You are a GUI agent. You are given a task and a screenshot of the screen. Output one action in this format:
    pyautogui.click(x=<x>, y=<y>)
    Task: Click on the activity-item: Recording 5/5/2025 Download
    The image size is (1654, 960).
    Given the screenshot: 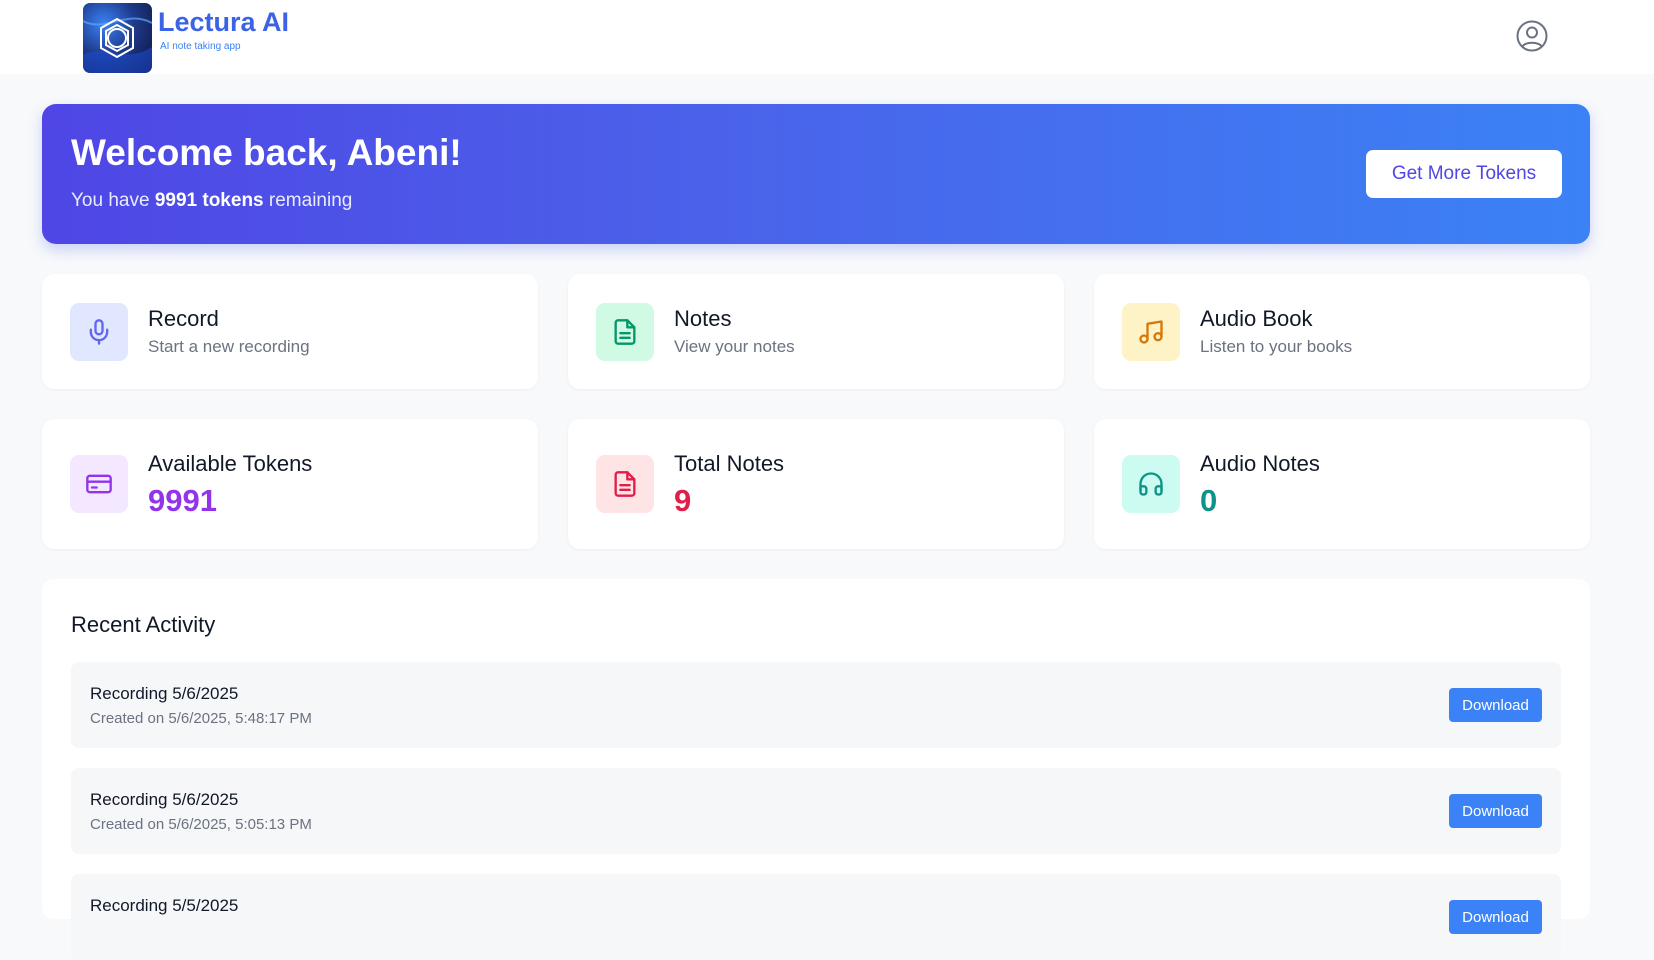 What is the action you would take?
    pyautogui.click(x=816, y=917)
    